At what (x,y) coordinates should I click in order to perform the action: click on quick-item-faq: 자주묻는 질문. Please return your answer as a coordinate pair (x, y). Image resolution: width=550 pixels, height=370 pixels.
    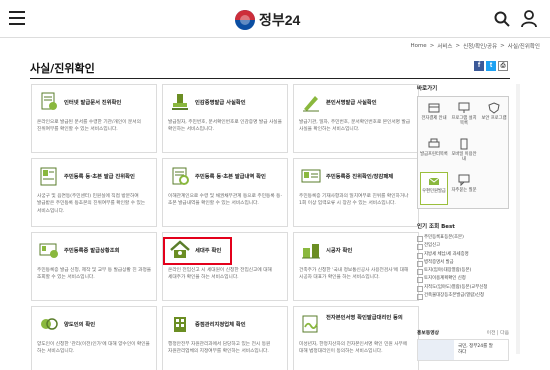
    Looking at the image, I should click on (464, 188).